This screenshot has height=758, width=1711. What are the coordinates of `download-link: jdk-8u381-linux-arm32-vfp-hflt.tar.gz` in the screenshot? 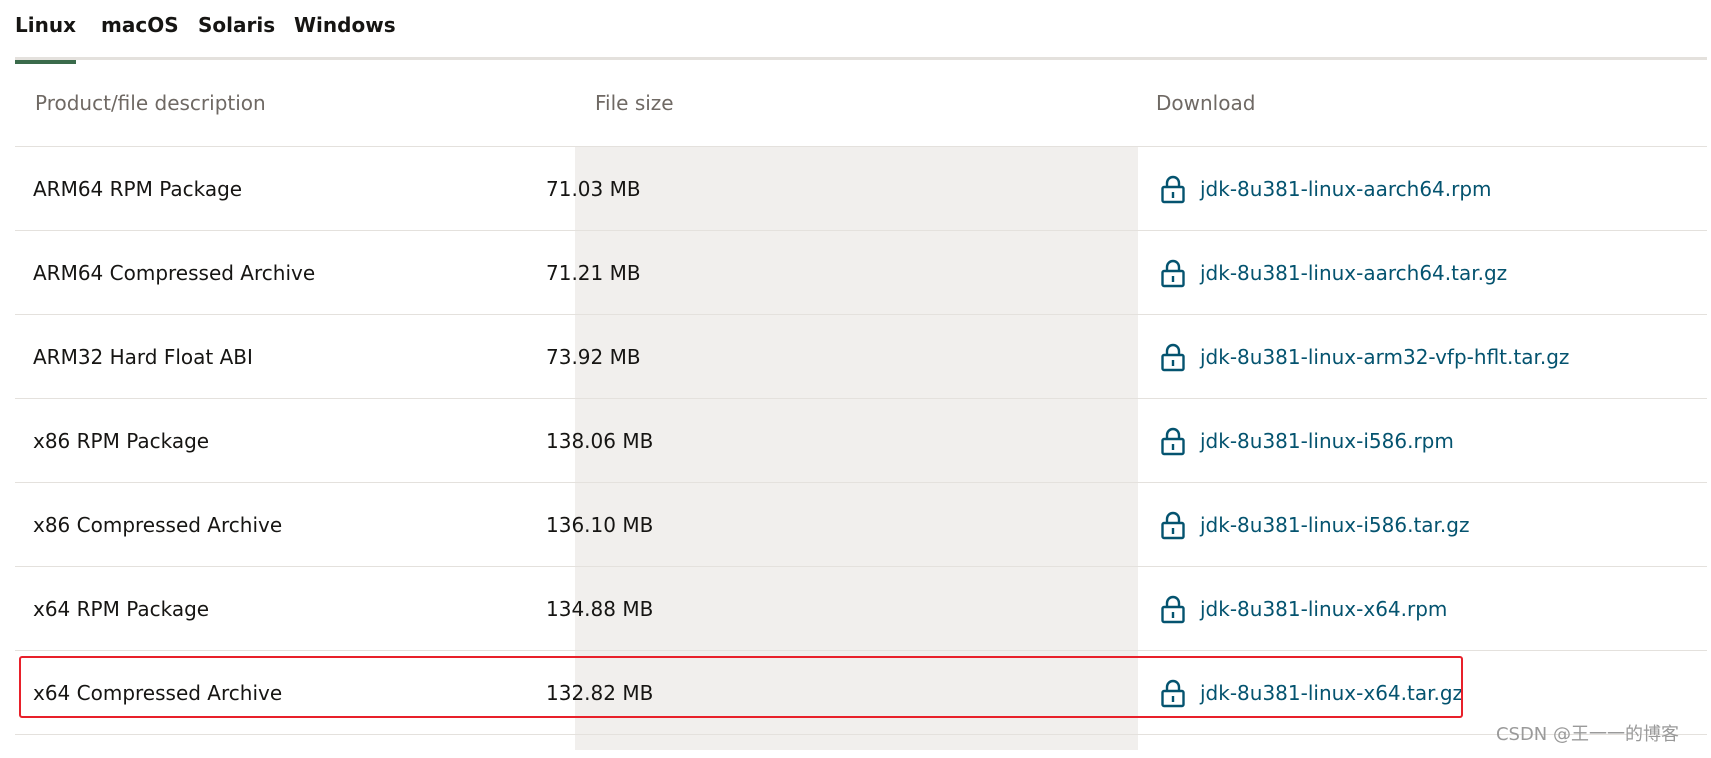 It's located at (1364, 357).